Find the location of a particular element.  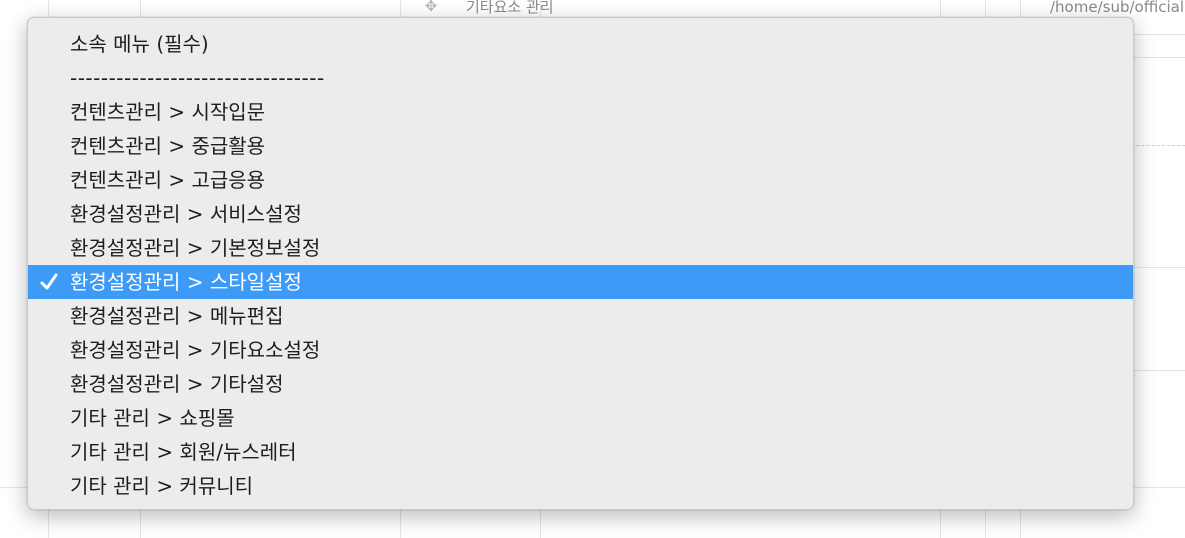

dropdown-option: 컨텐츠관리 > 중급활용 is located at coordinates (580, 146).